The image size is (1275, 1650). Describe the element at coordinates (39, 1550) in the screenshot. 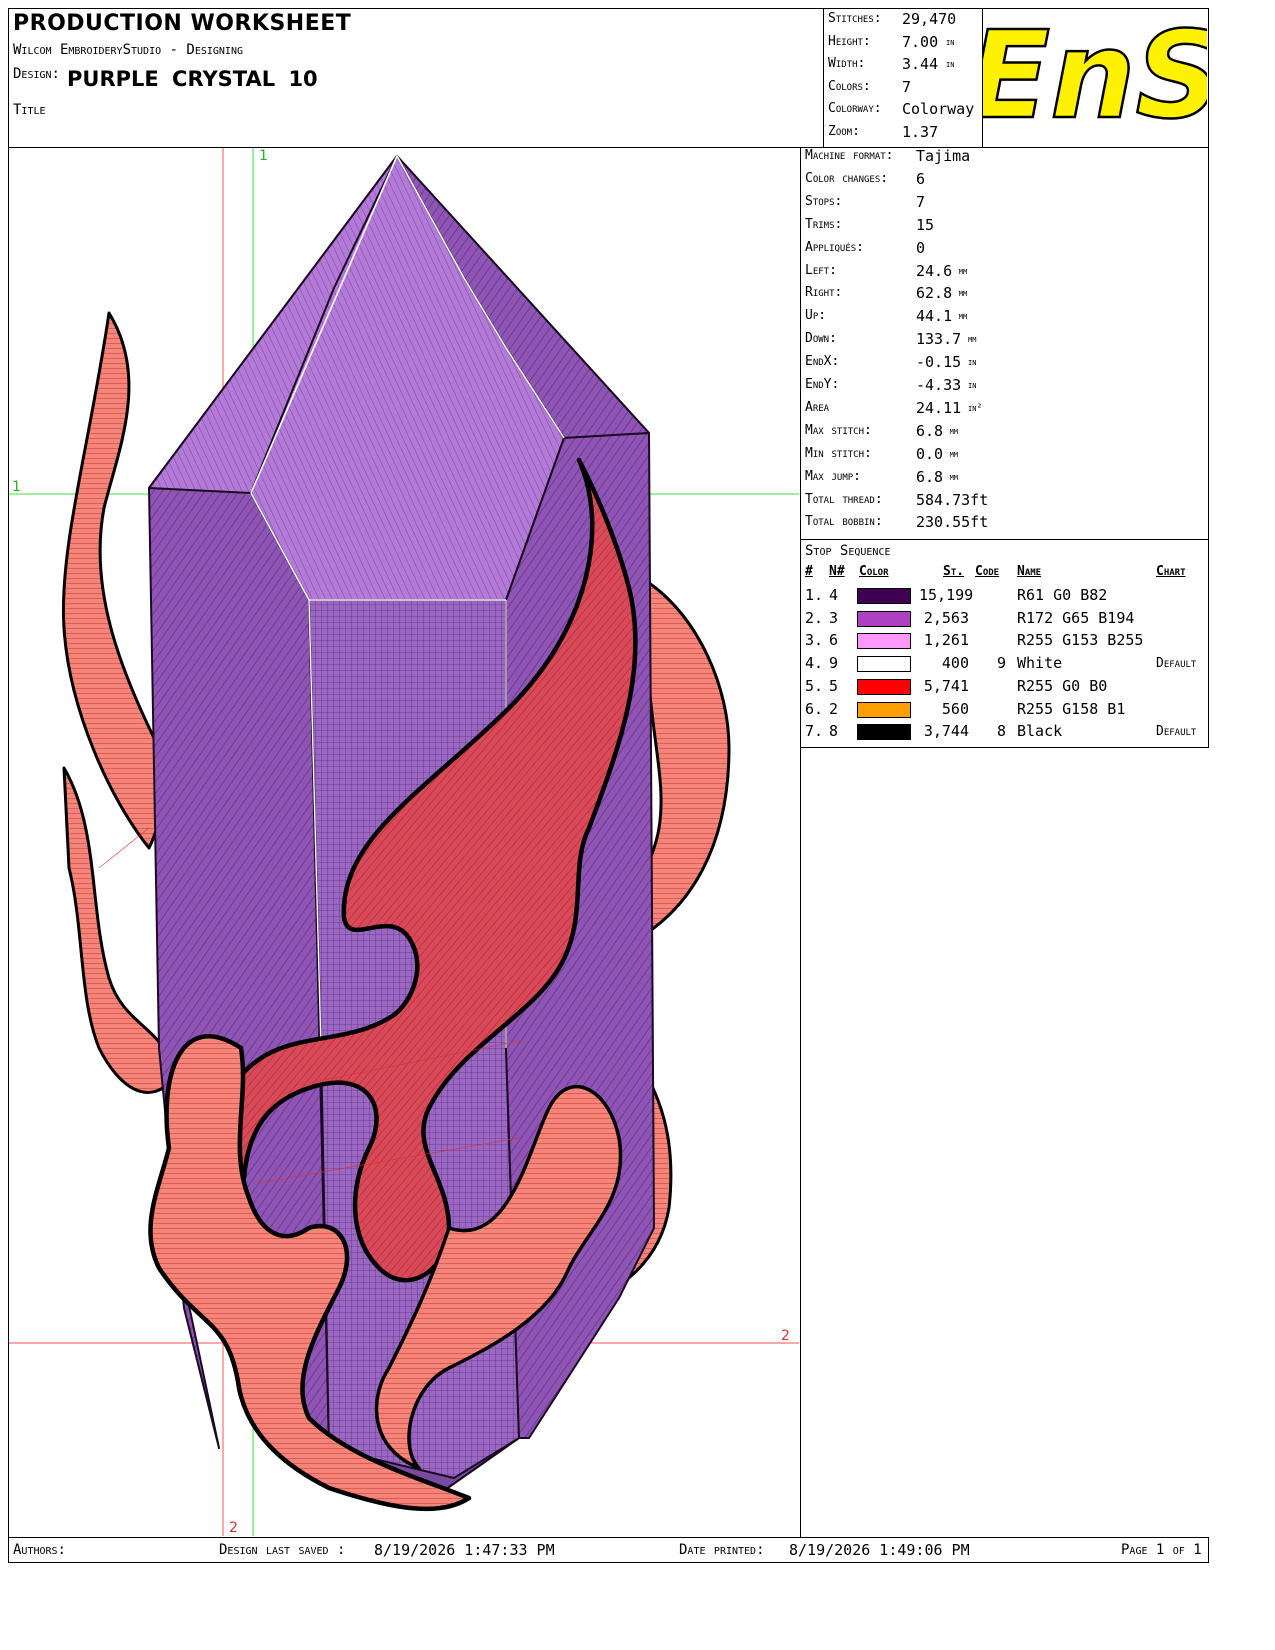

I see `authors-label: Authors:` at that location.